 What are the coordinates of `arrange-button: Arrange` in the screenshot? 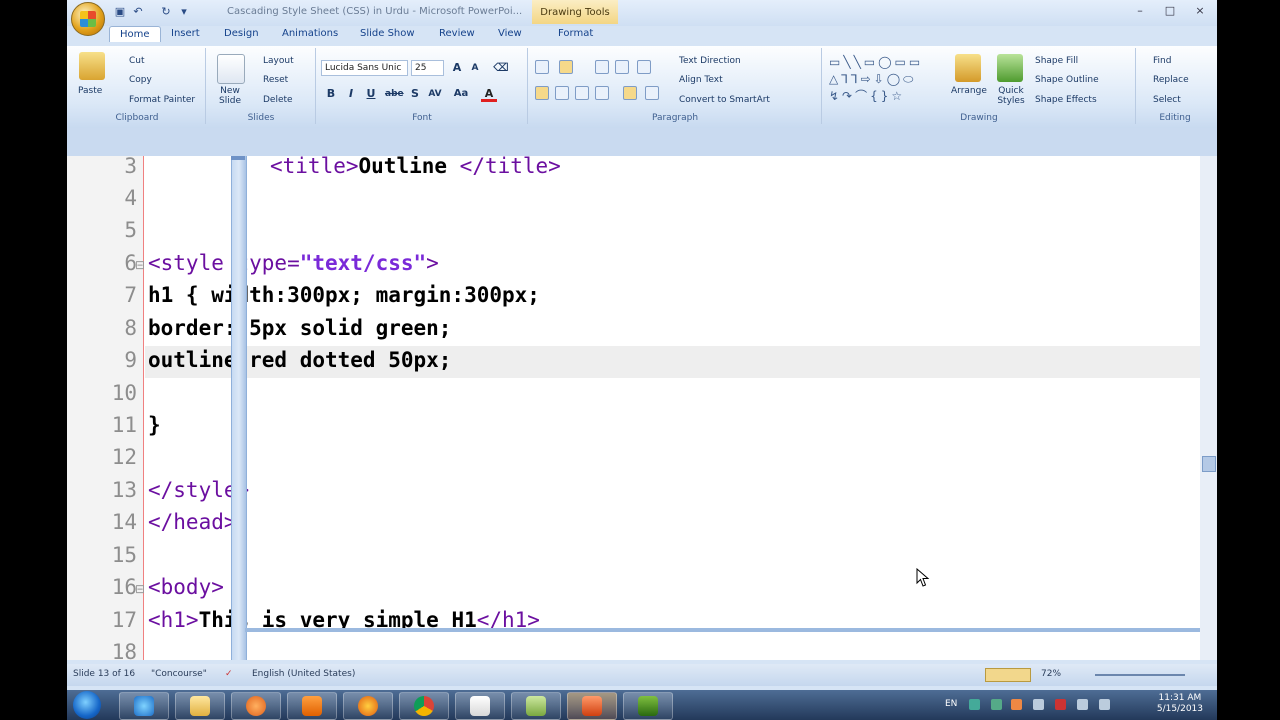 It's located at (969, 91).